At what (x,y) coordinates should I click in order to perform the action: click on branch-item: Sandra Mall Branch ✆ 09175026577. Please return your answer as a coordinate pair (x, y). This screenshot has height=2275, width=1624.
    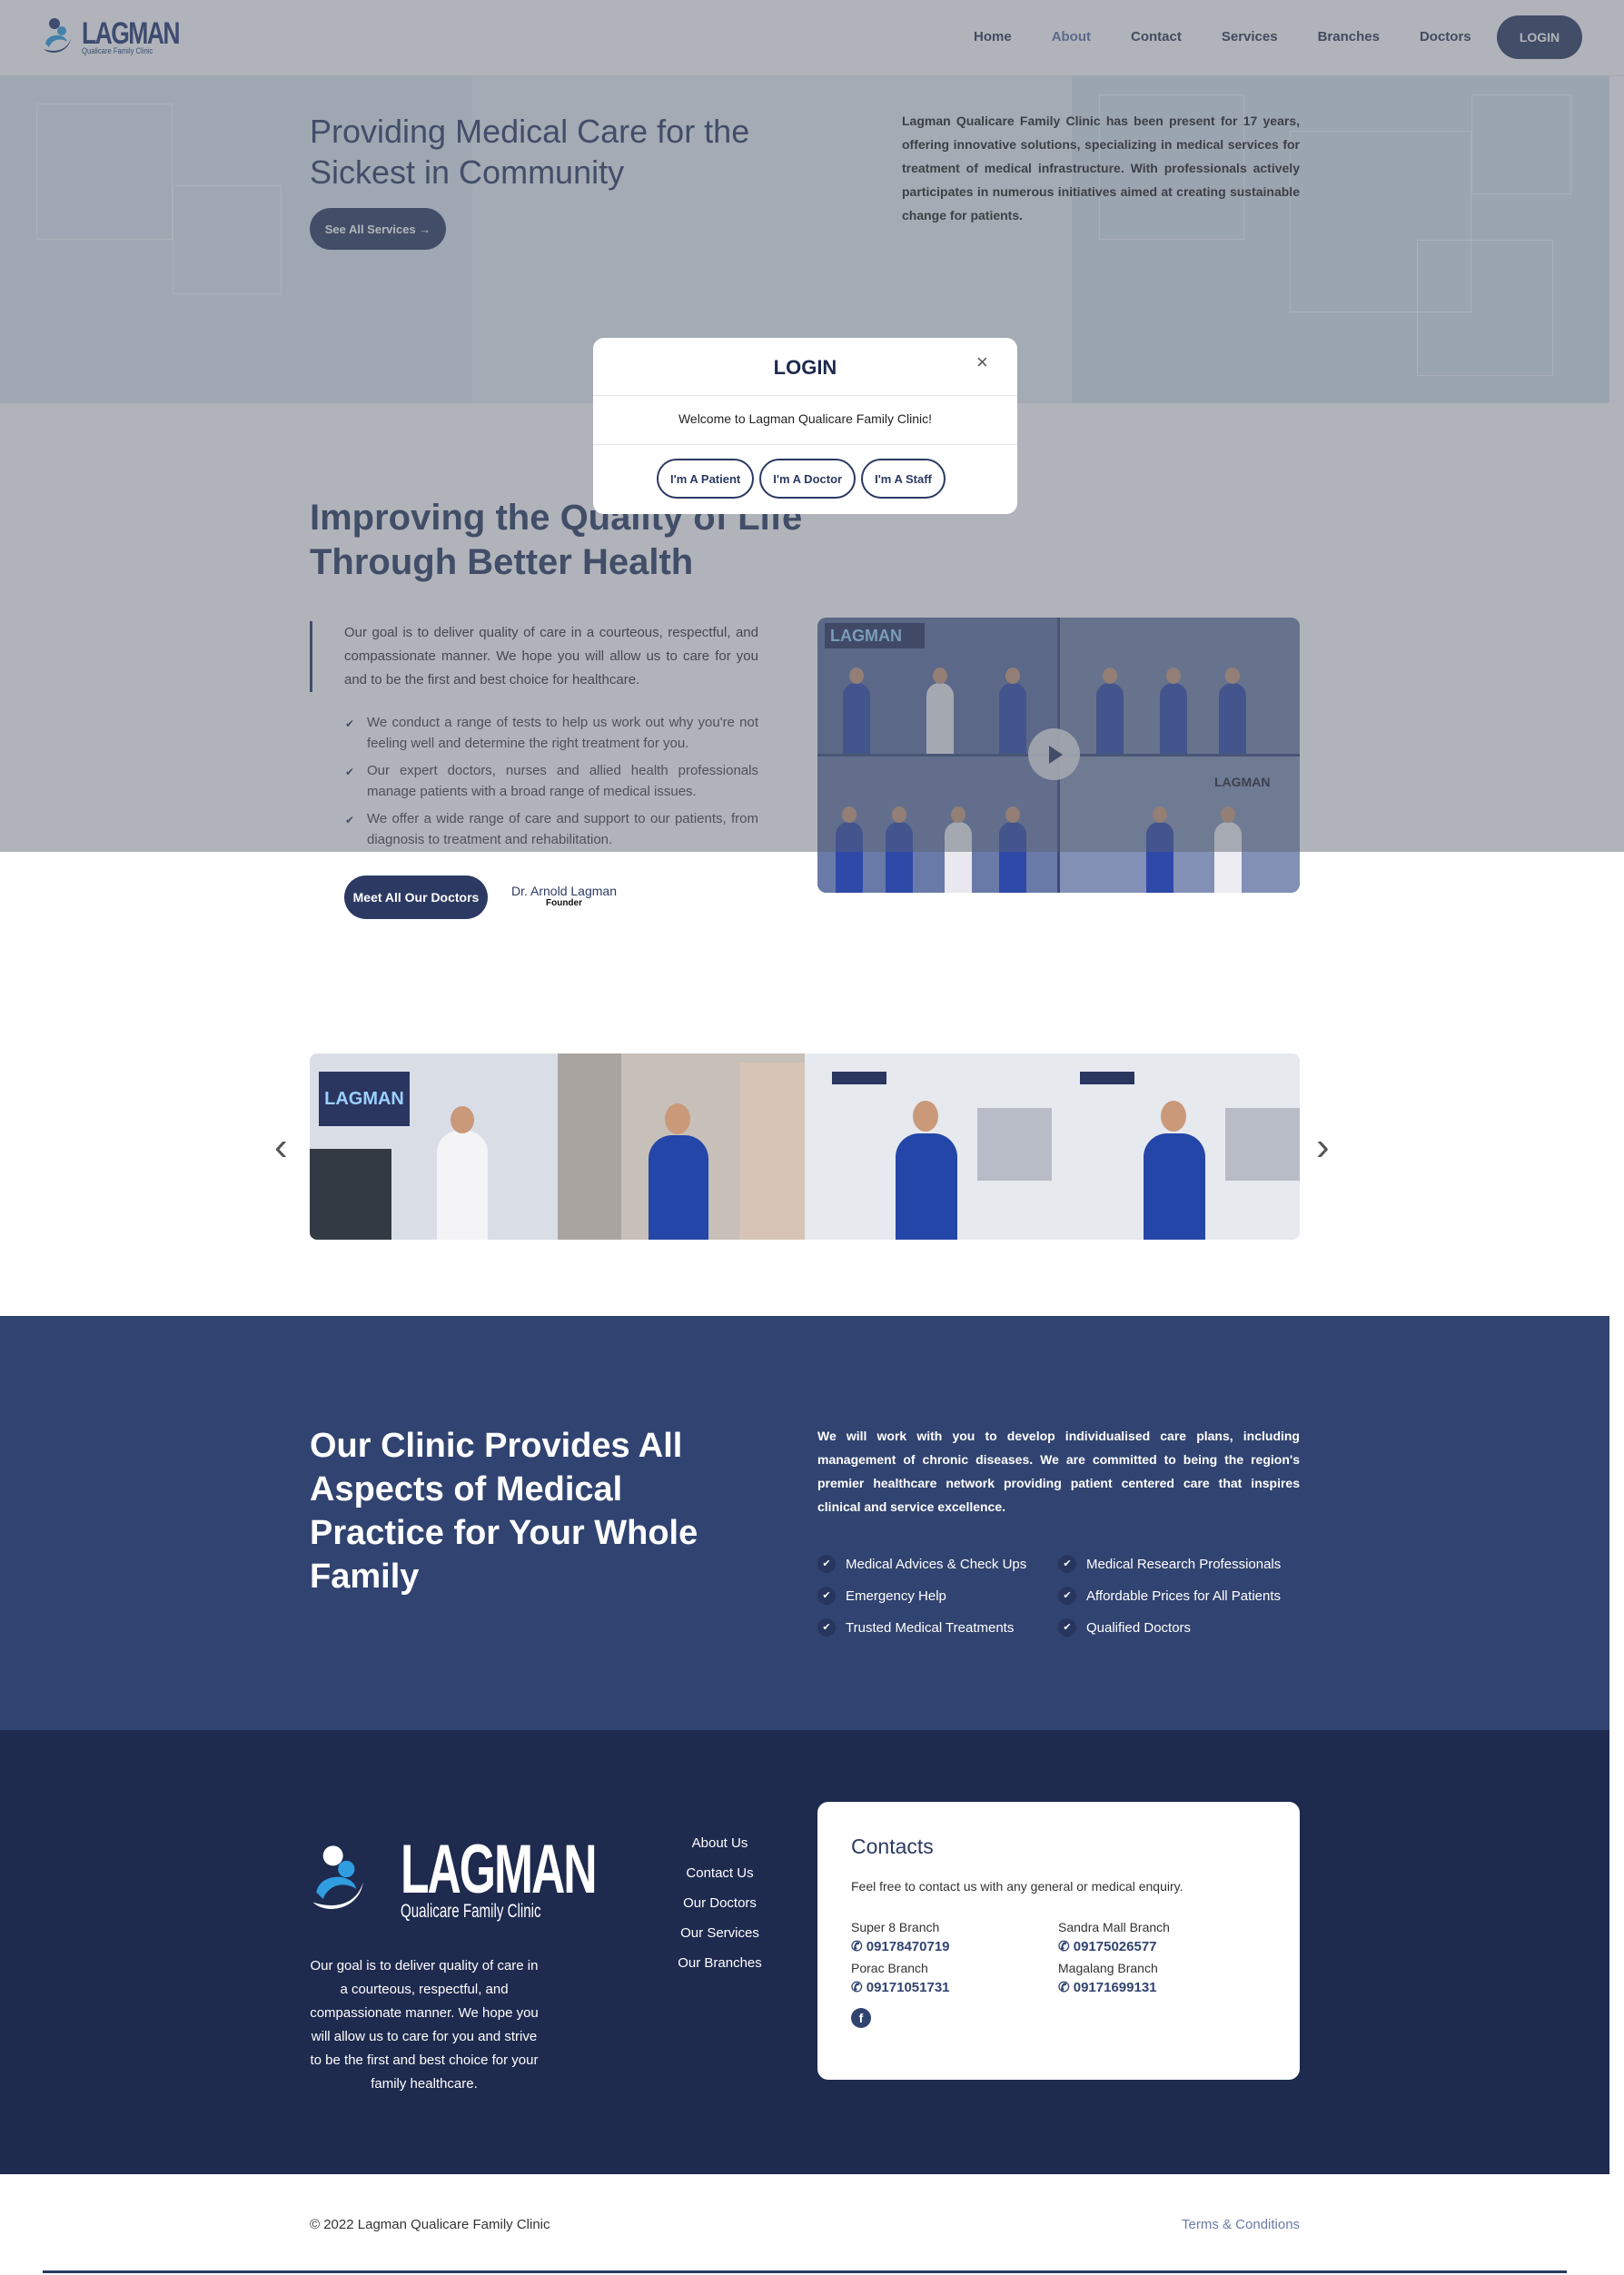
    Looking at the image, I should click on (1161, 1937).